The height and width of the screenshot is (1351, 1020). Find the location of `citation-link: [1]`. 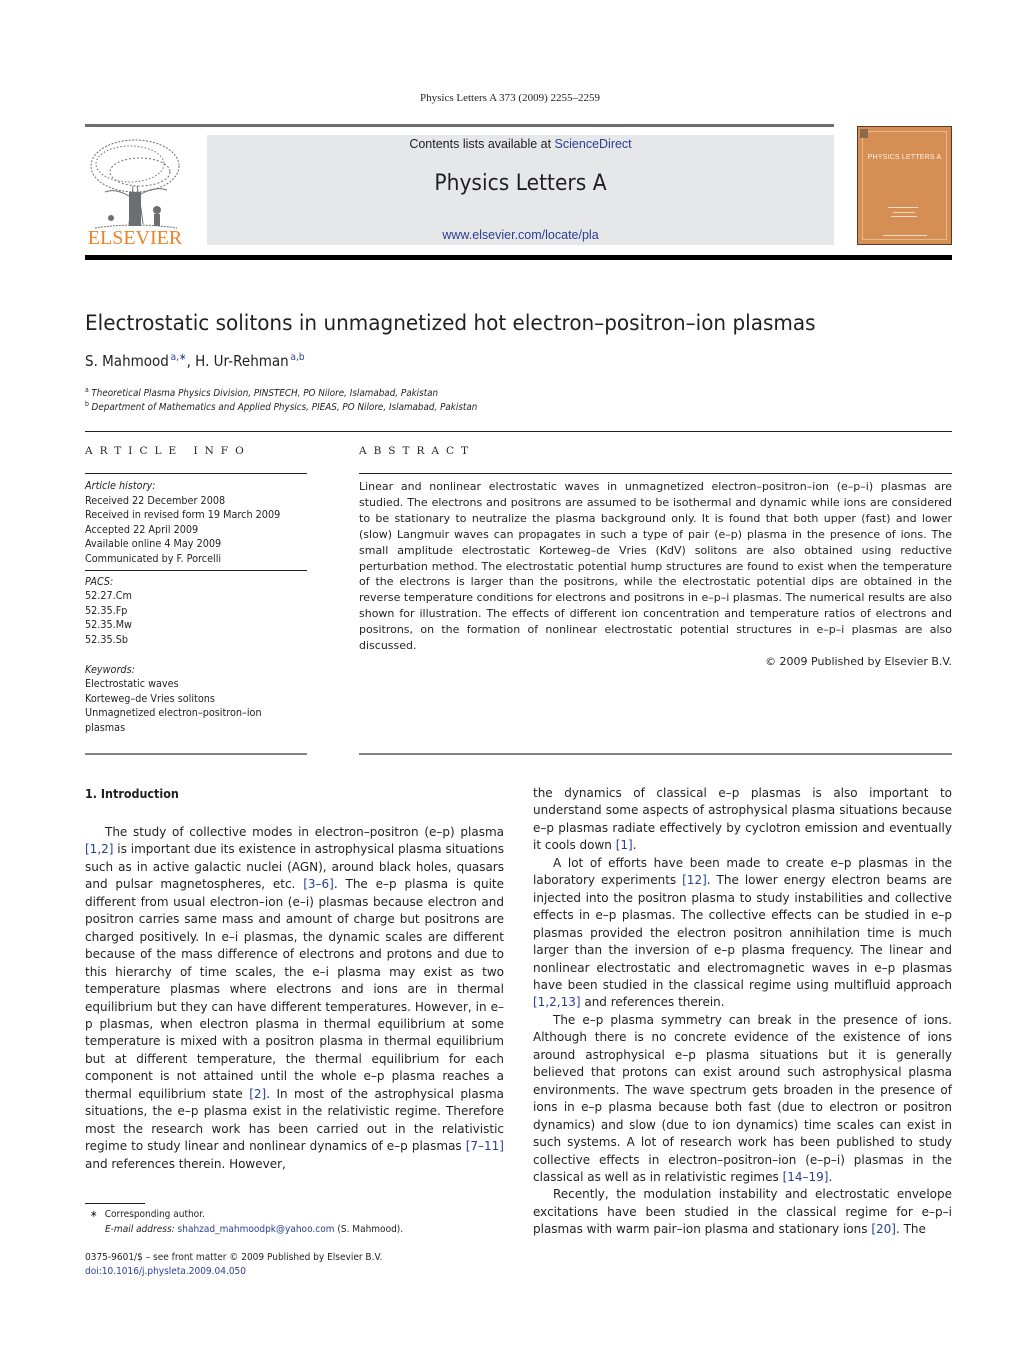

citation-link: [1] is located at coordinates (624, 845).